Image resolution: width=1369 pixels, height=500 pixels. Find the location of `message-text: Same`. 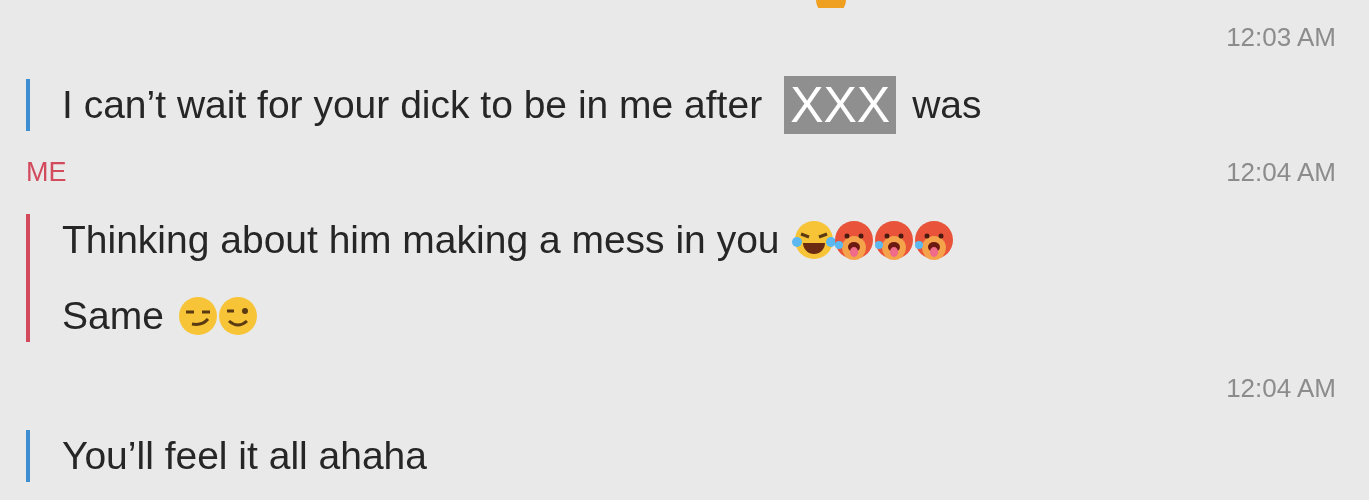

message-text: Same is located at coordinates (113, 316).